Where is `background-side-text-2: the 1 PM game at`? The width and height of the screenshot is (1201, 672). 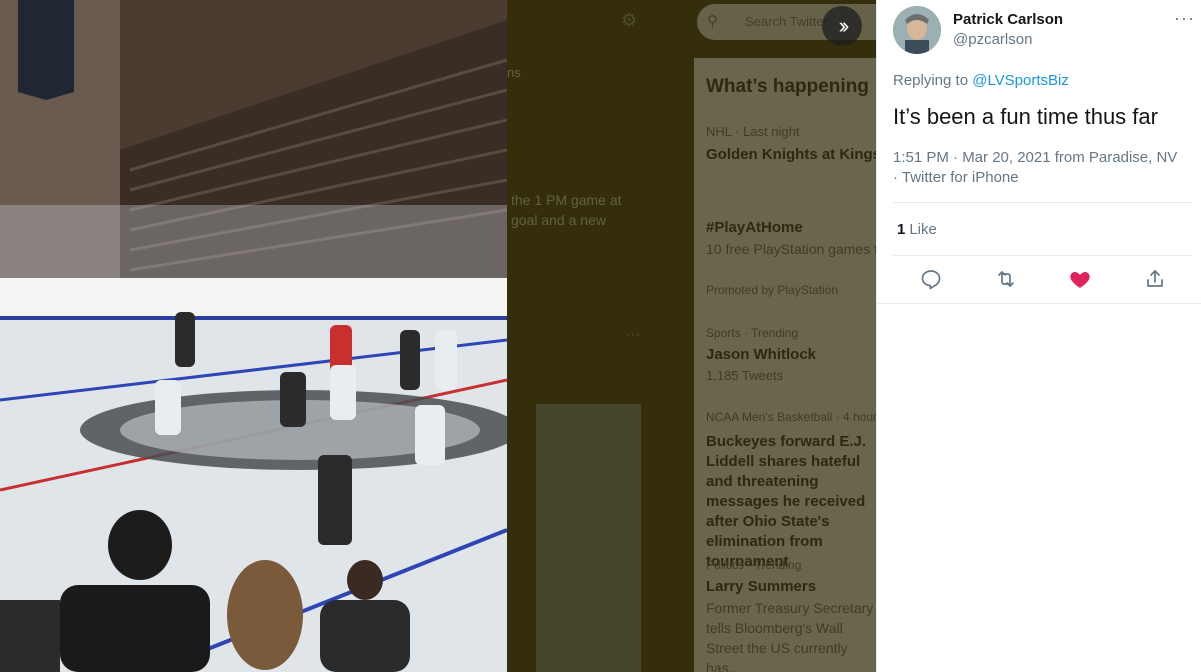 background-side-text-2: the 1 PM game at is located at coordinates (566, 200).